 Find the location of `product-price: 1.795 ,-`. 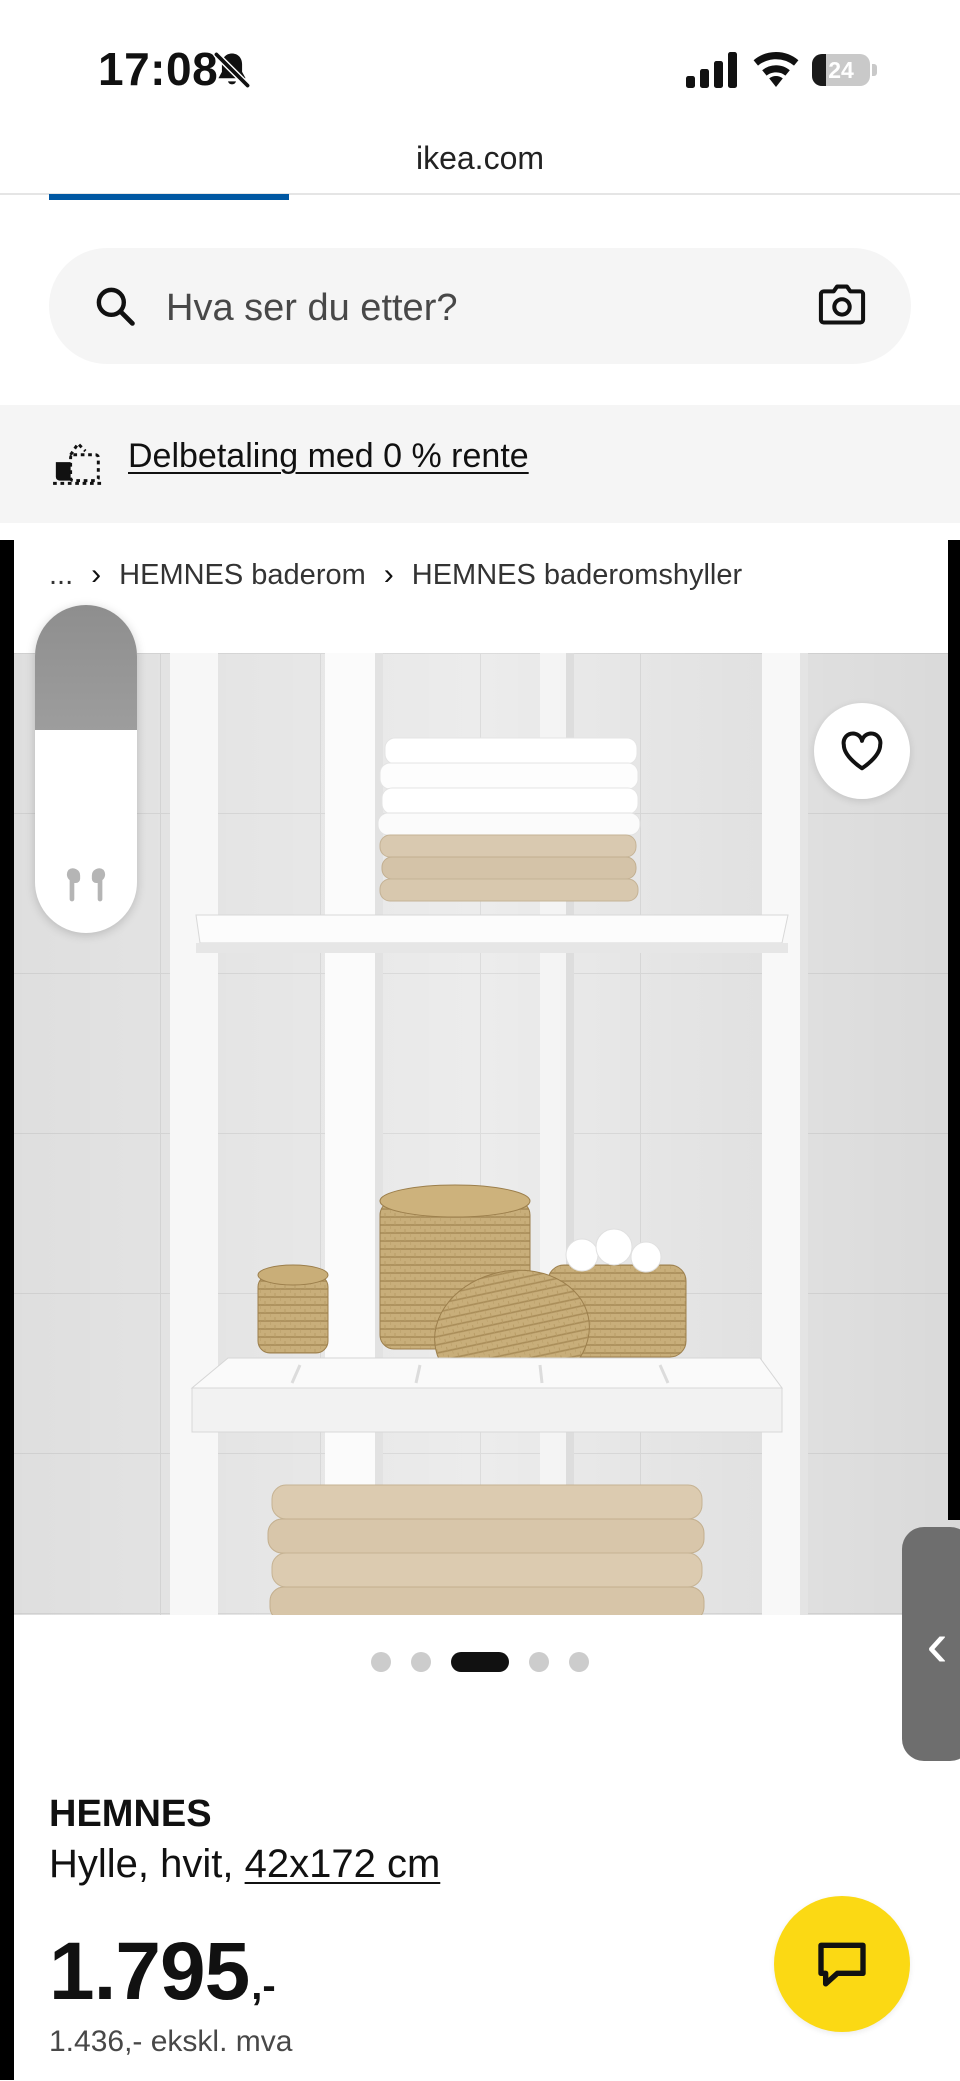

product-price: 1.795 ,- is located at coordinates (162, 1972).